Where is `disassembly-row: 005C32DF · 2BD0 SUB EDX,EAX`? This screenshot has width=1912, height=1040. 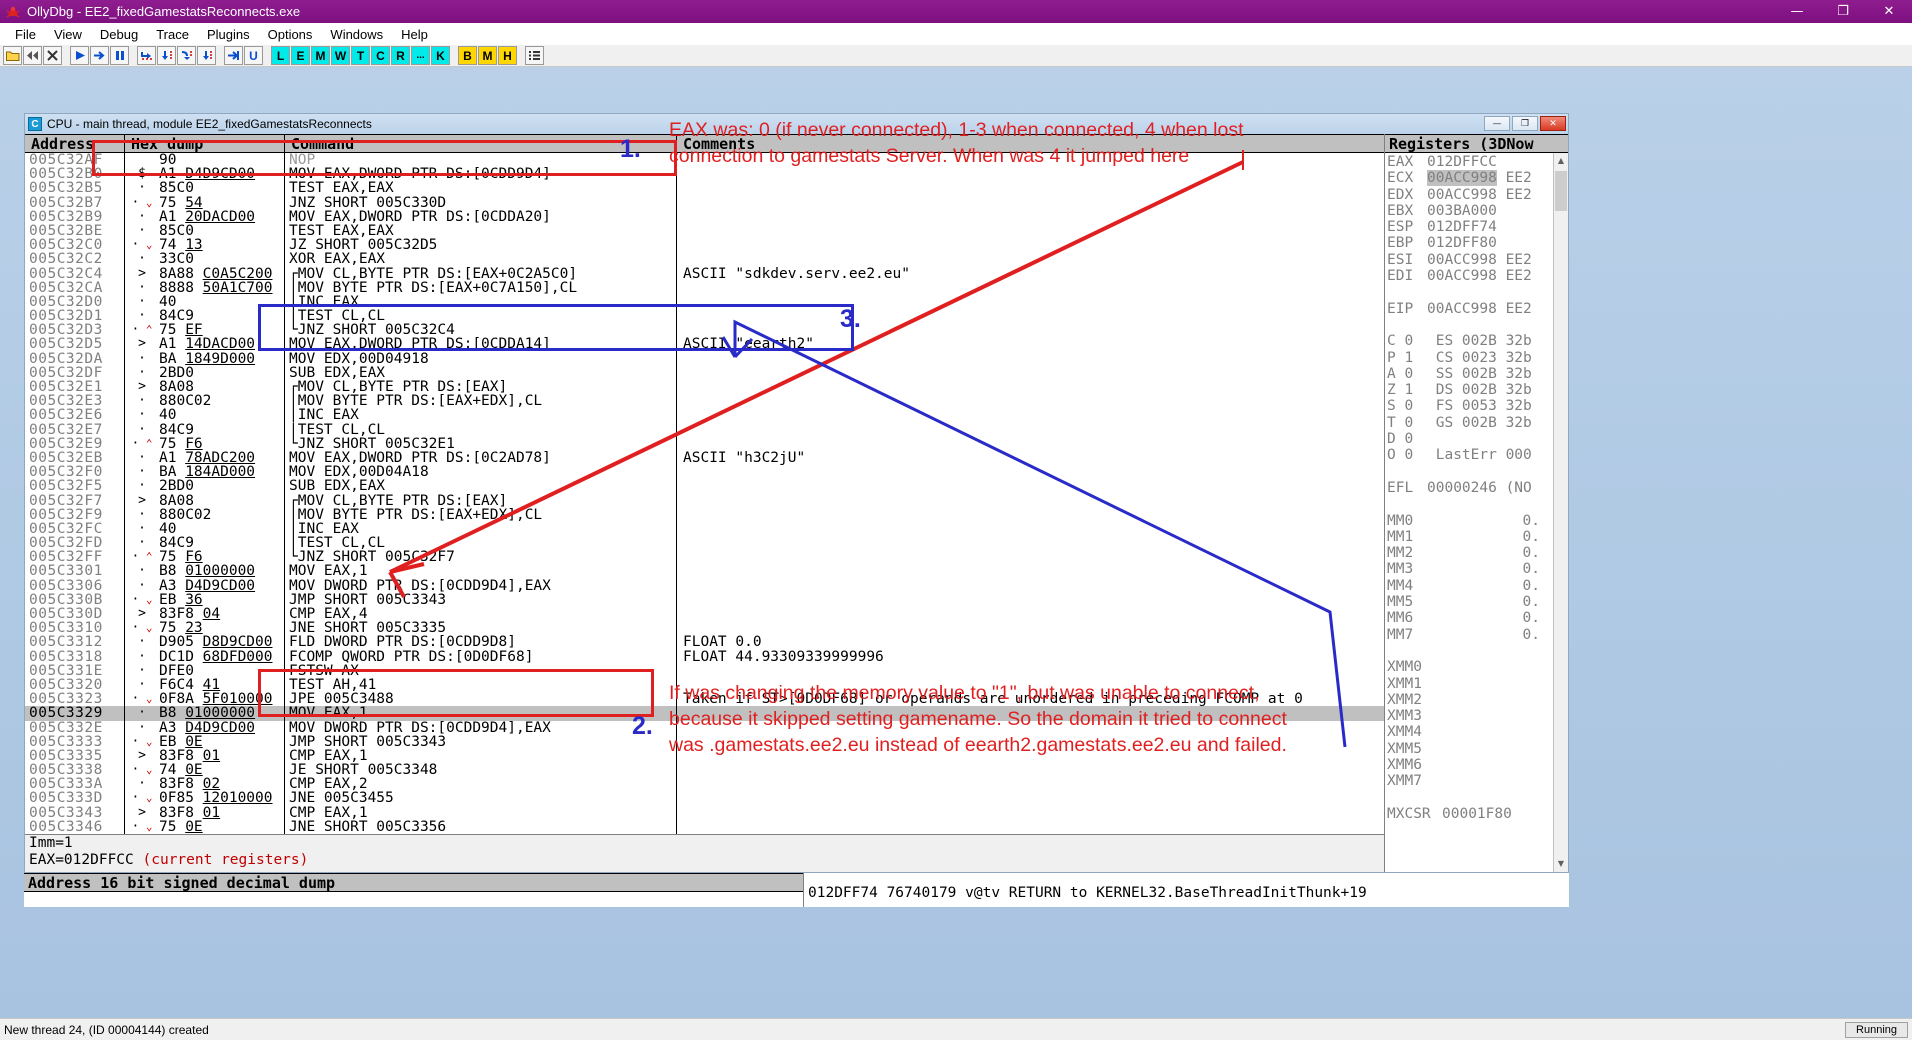 disassembly-row: 005C32DF · 2BD0 SUB EDX,EAX is located at coordinates (704, 372).